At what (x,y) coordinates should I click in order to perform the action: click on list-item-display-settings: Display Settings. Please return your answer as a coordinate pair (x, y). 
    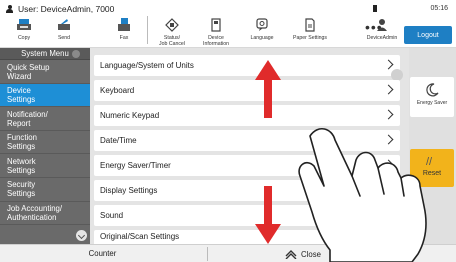
    Looking at the image, I should click on (247, 190).